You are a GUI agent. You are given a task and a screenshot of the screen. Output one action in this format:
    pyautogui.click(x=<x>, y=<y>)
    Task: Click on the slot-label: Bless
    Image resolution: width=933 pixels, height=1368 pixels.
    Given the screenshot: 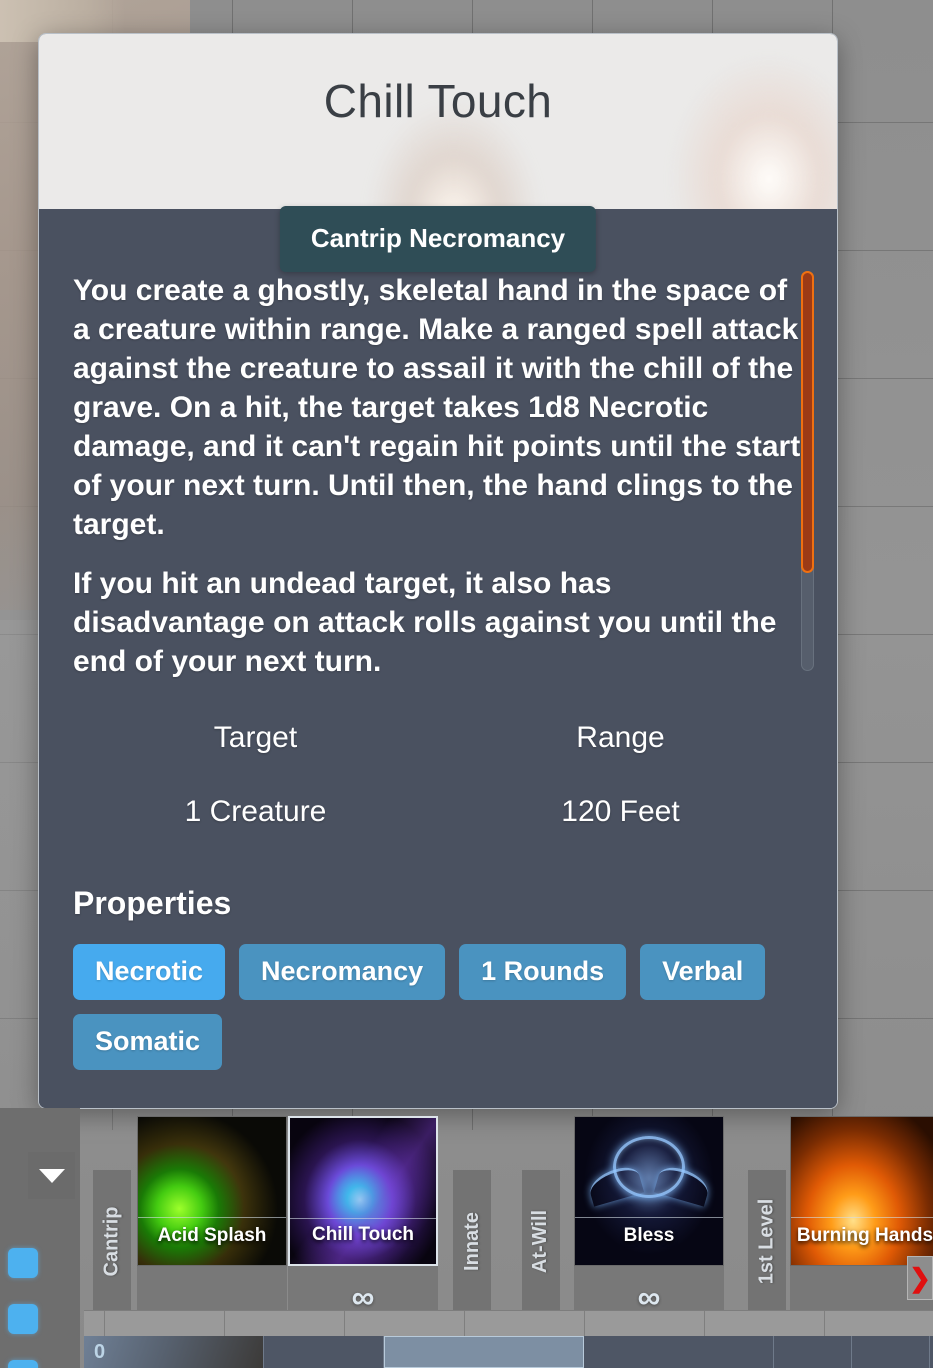 What is the action you would take?
    pyautogui.click(x=649, y=1235)
    